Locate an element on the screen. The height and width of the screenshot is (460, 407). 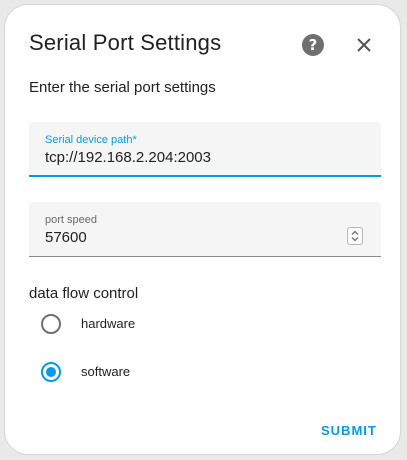
close-icon is located at coordinates (364, 45).